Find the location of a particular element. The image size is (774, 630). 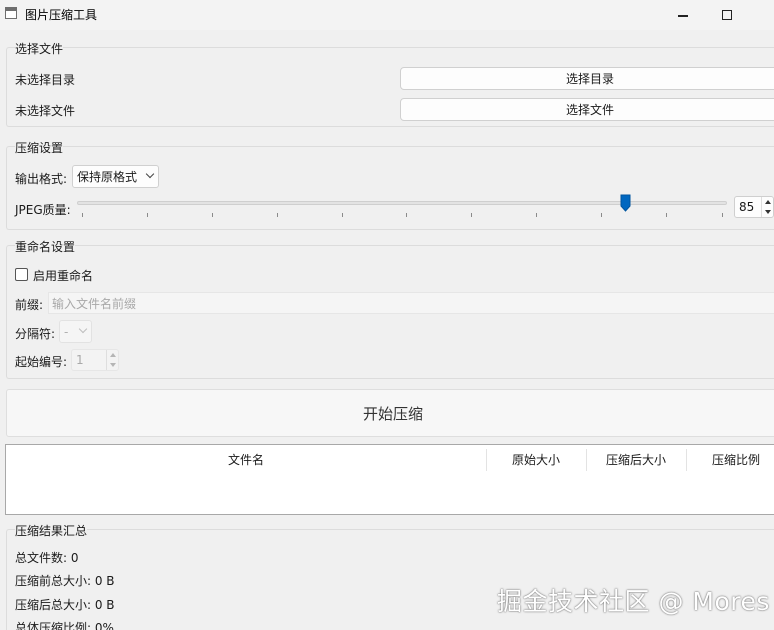

window-title: 图片压缩工具 is located at coordinates (61, 15).